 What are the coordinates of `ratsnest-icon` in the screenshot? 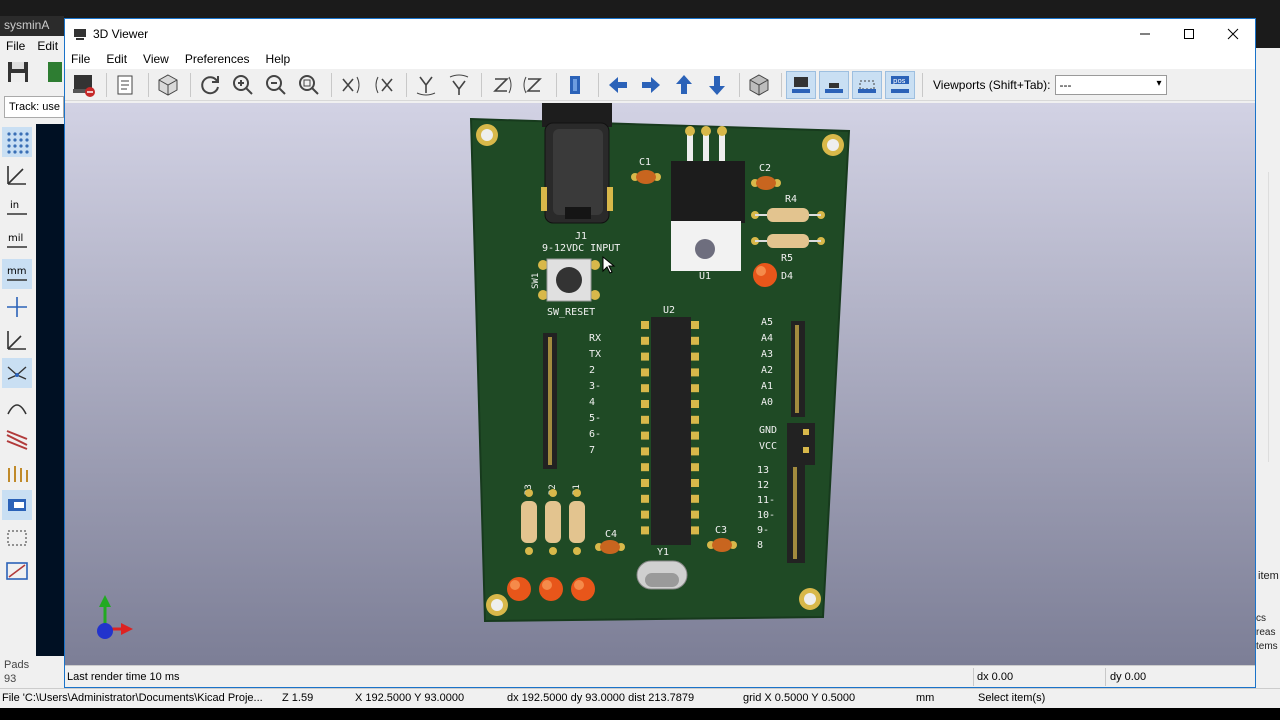 It's located at (17, 373).